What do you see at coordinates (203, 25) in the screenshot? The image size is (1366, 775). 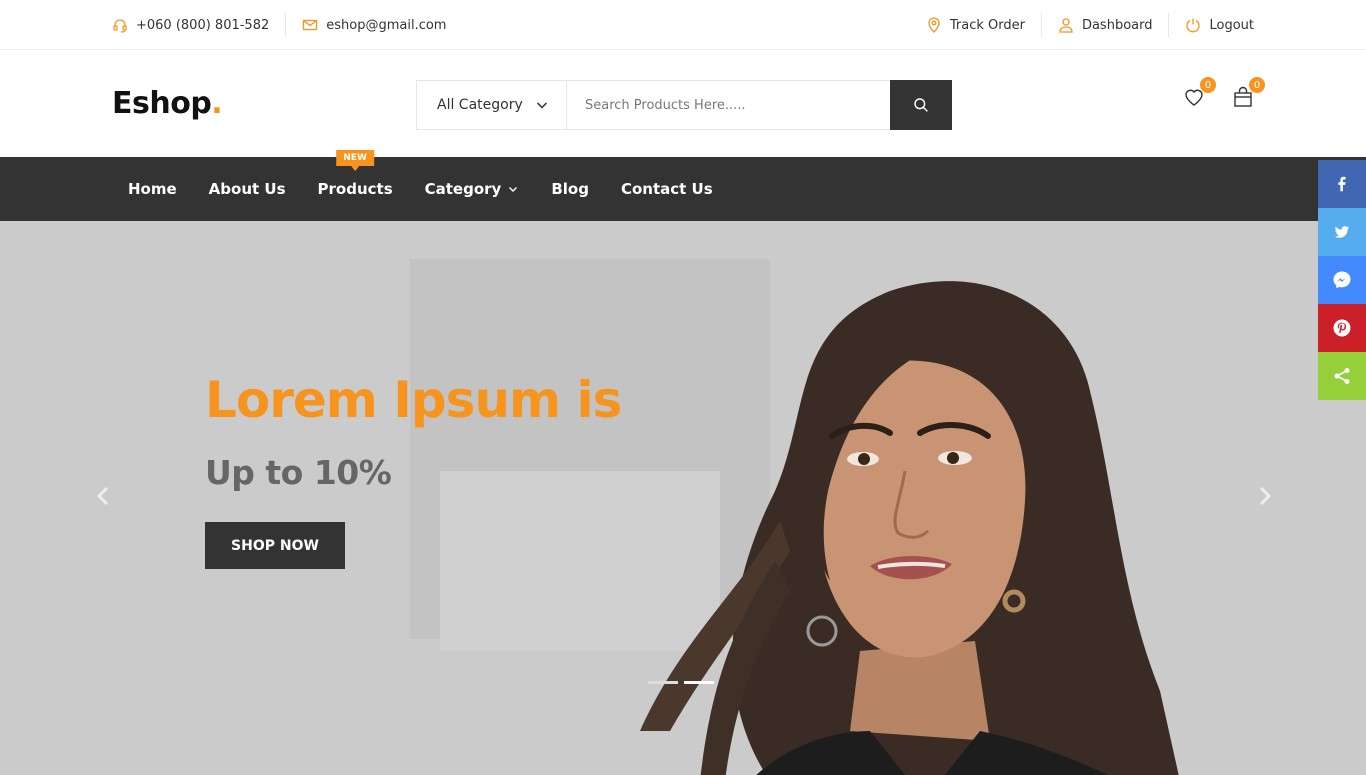 I see `phone-number: +060 (800) 801-582` at bounding box center [203, 25].